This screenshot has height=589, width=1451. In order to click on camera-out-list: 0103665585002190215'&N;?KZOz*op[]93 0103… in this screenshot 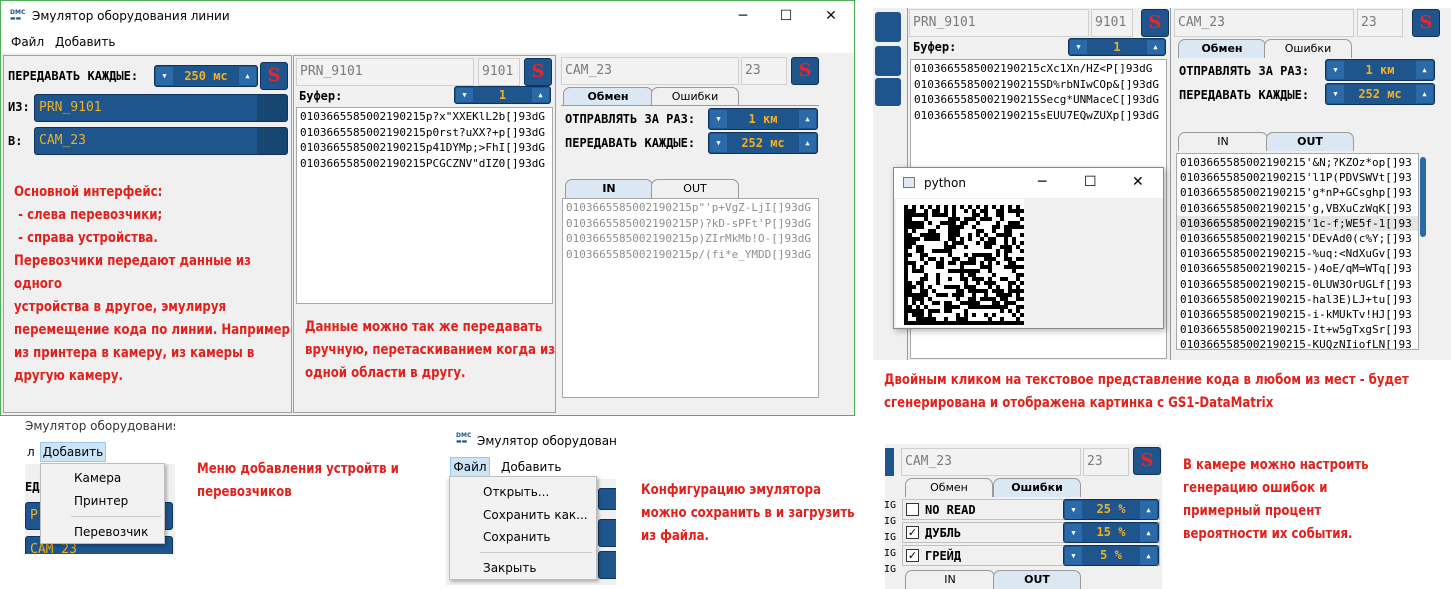, I will do `click(1297, 251)`.